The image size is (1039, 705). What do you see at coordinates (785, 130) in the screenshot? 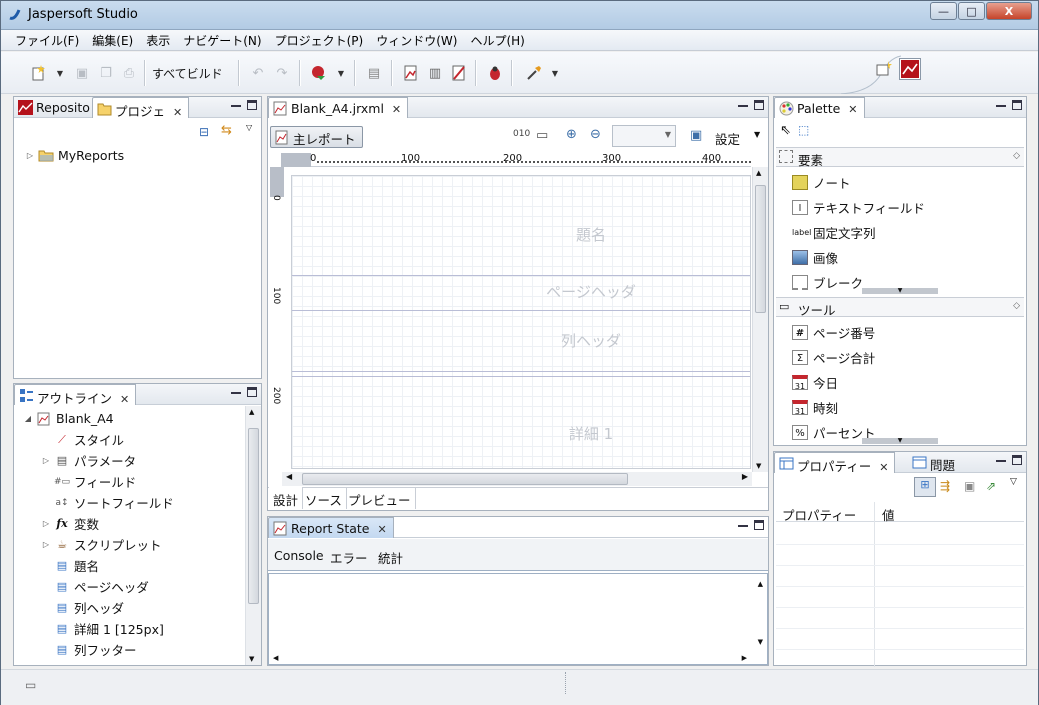
I see `select-arrow-icon: ⇖` at bounding box center [785, 130].